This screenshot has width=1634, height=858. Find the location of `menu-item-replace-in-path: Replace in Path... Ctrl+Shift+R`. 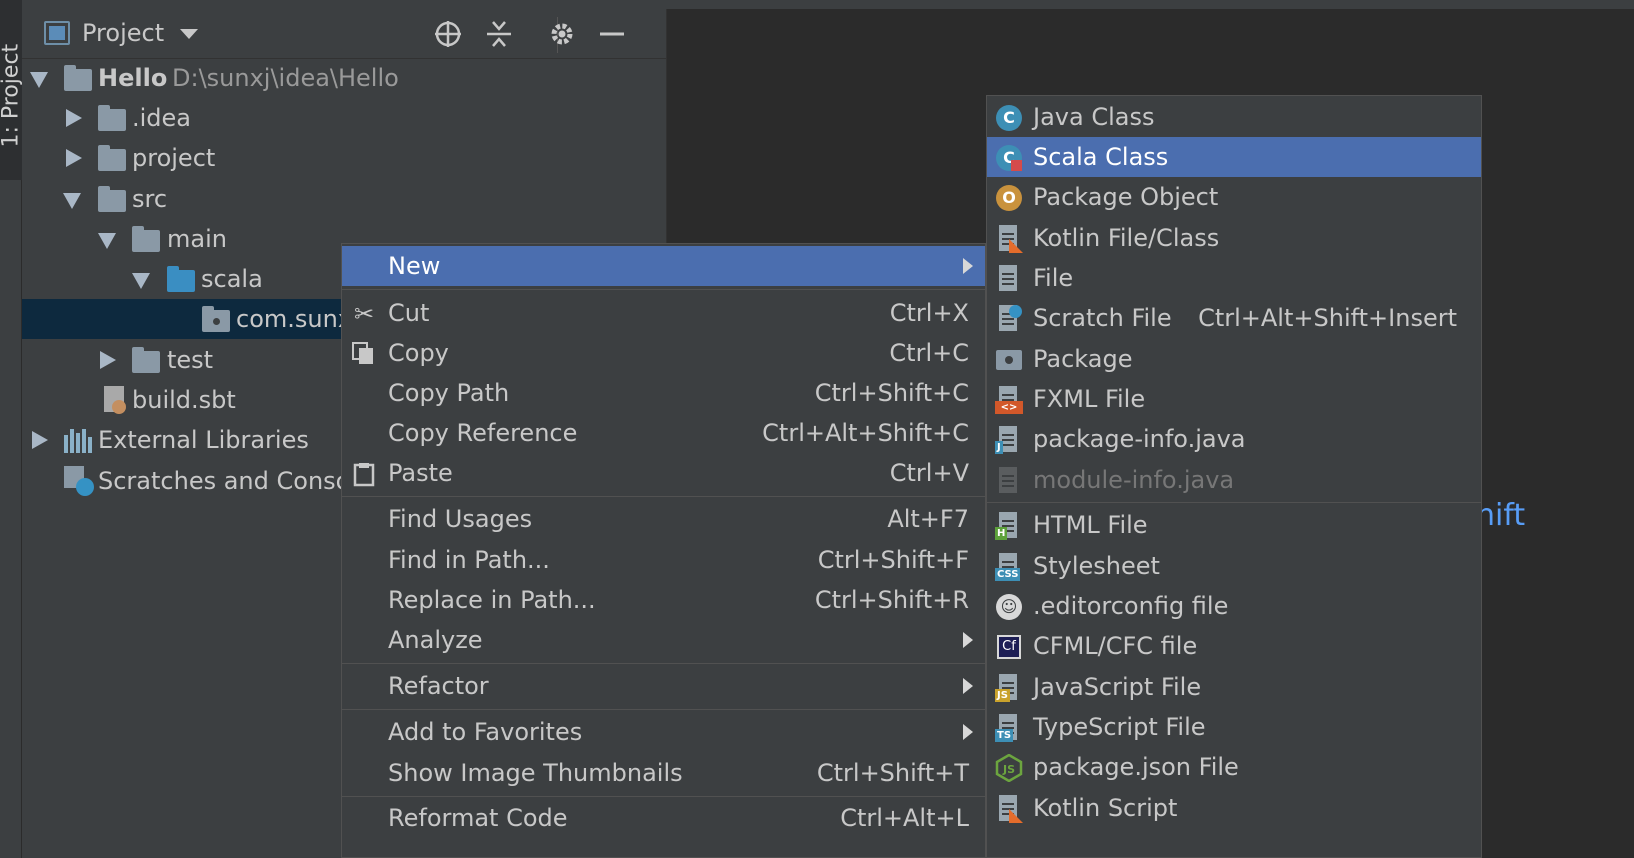

menu-item-replace-in-path: Replace in Path... Ctrl+Shift+R is located at coordinates (663, 600).